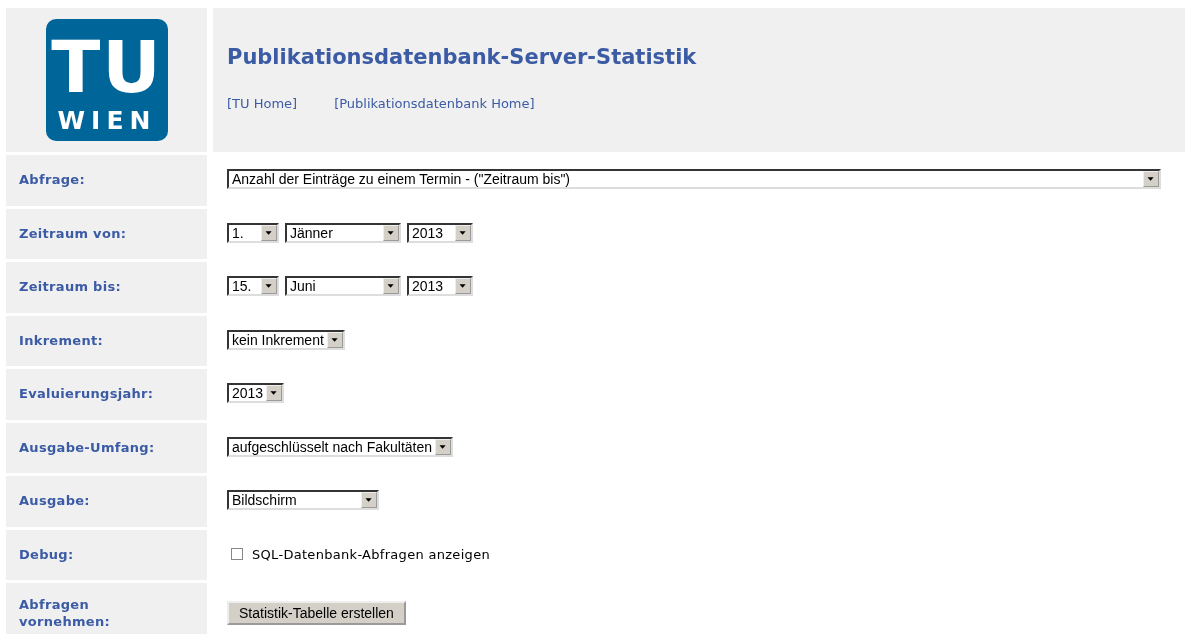 The height and width of the screenshot is (637, 1185). What do you see at coordinates (371, 554) in the screenshot?
I see `checkbox-label: SQL-Datenbank-Abfragen anzeigen` at bounding box center [371, 554].